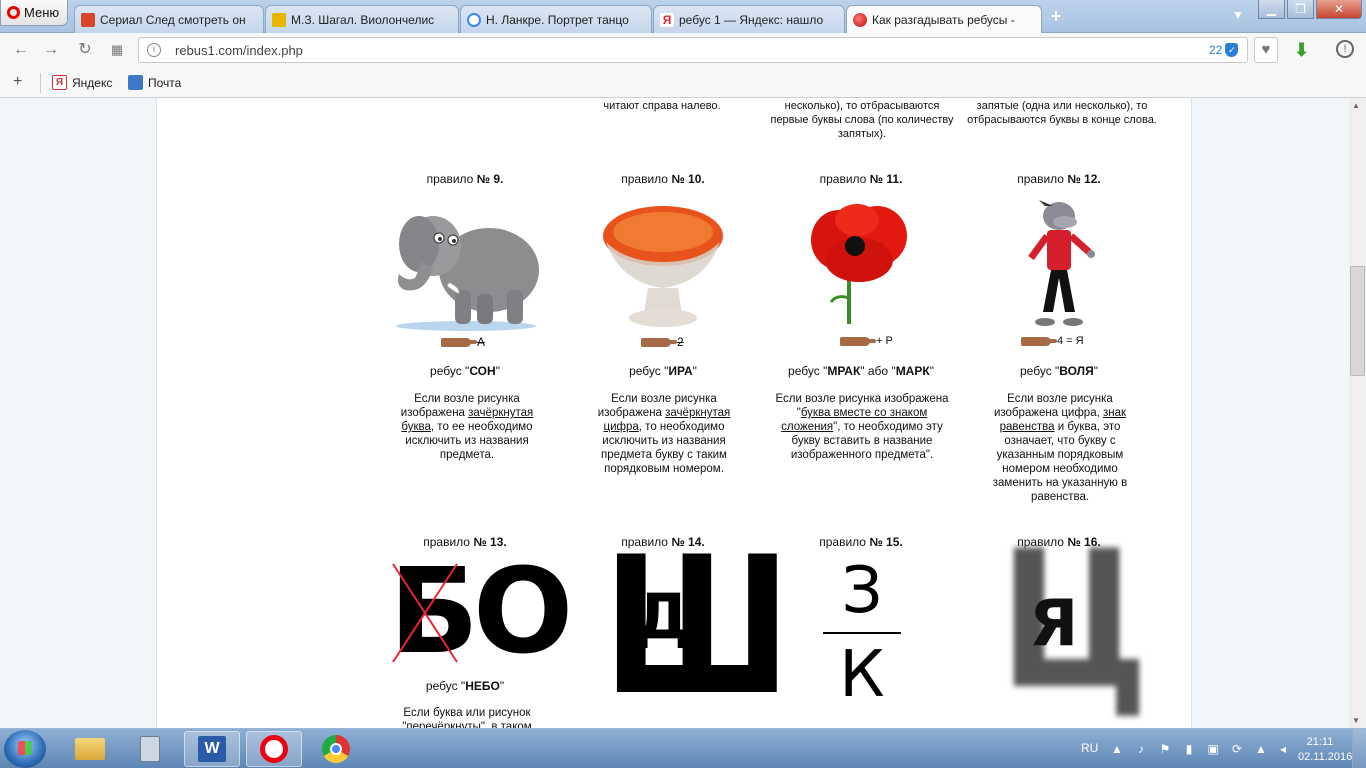 The height and width of the screenshot is (768, 1366). Describe the element at coordinates (51, 50) in the screenshot. I see `forward-icon: →` at that location.